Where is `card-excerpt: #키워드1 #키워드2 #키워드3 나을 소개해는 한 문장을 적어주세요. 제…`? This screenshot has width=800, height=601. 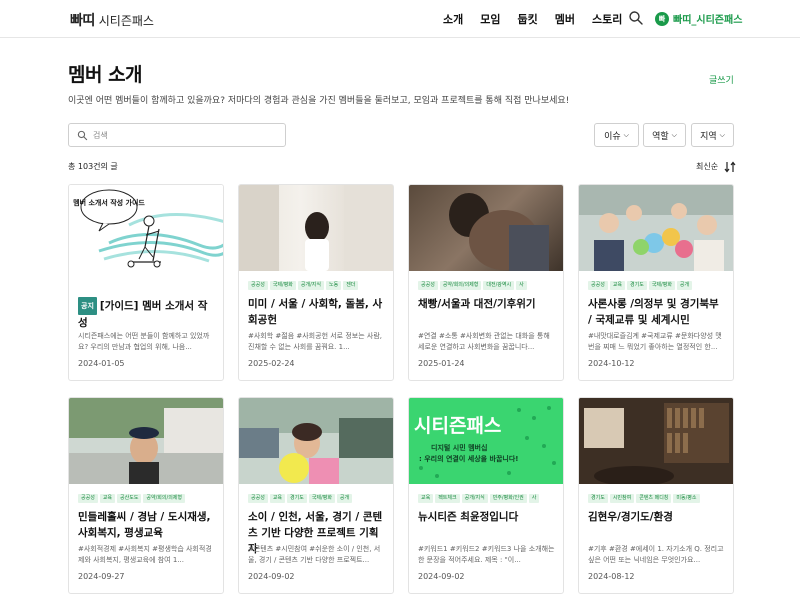
card-excerpt: #키워드1 #키워드2 #키워드3 나을 소개해는 한 문장을 적어주세요. 제… is located at coordinates (486, 554).